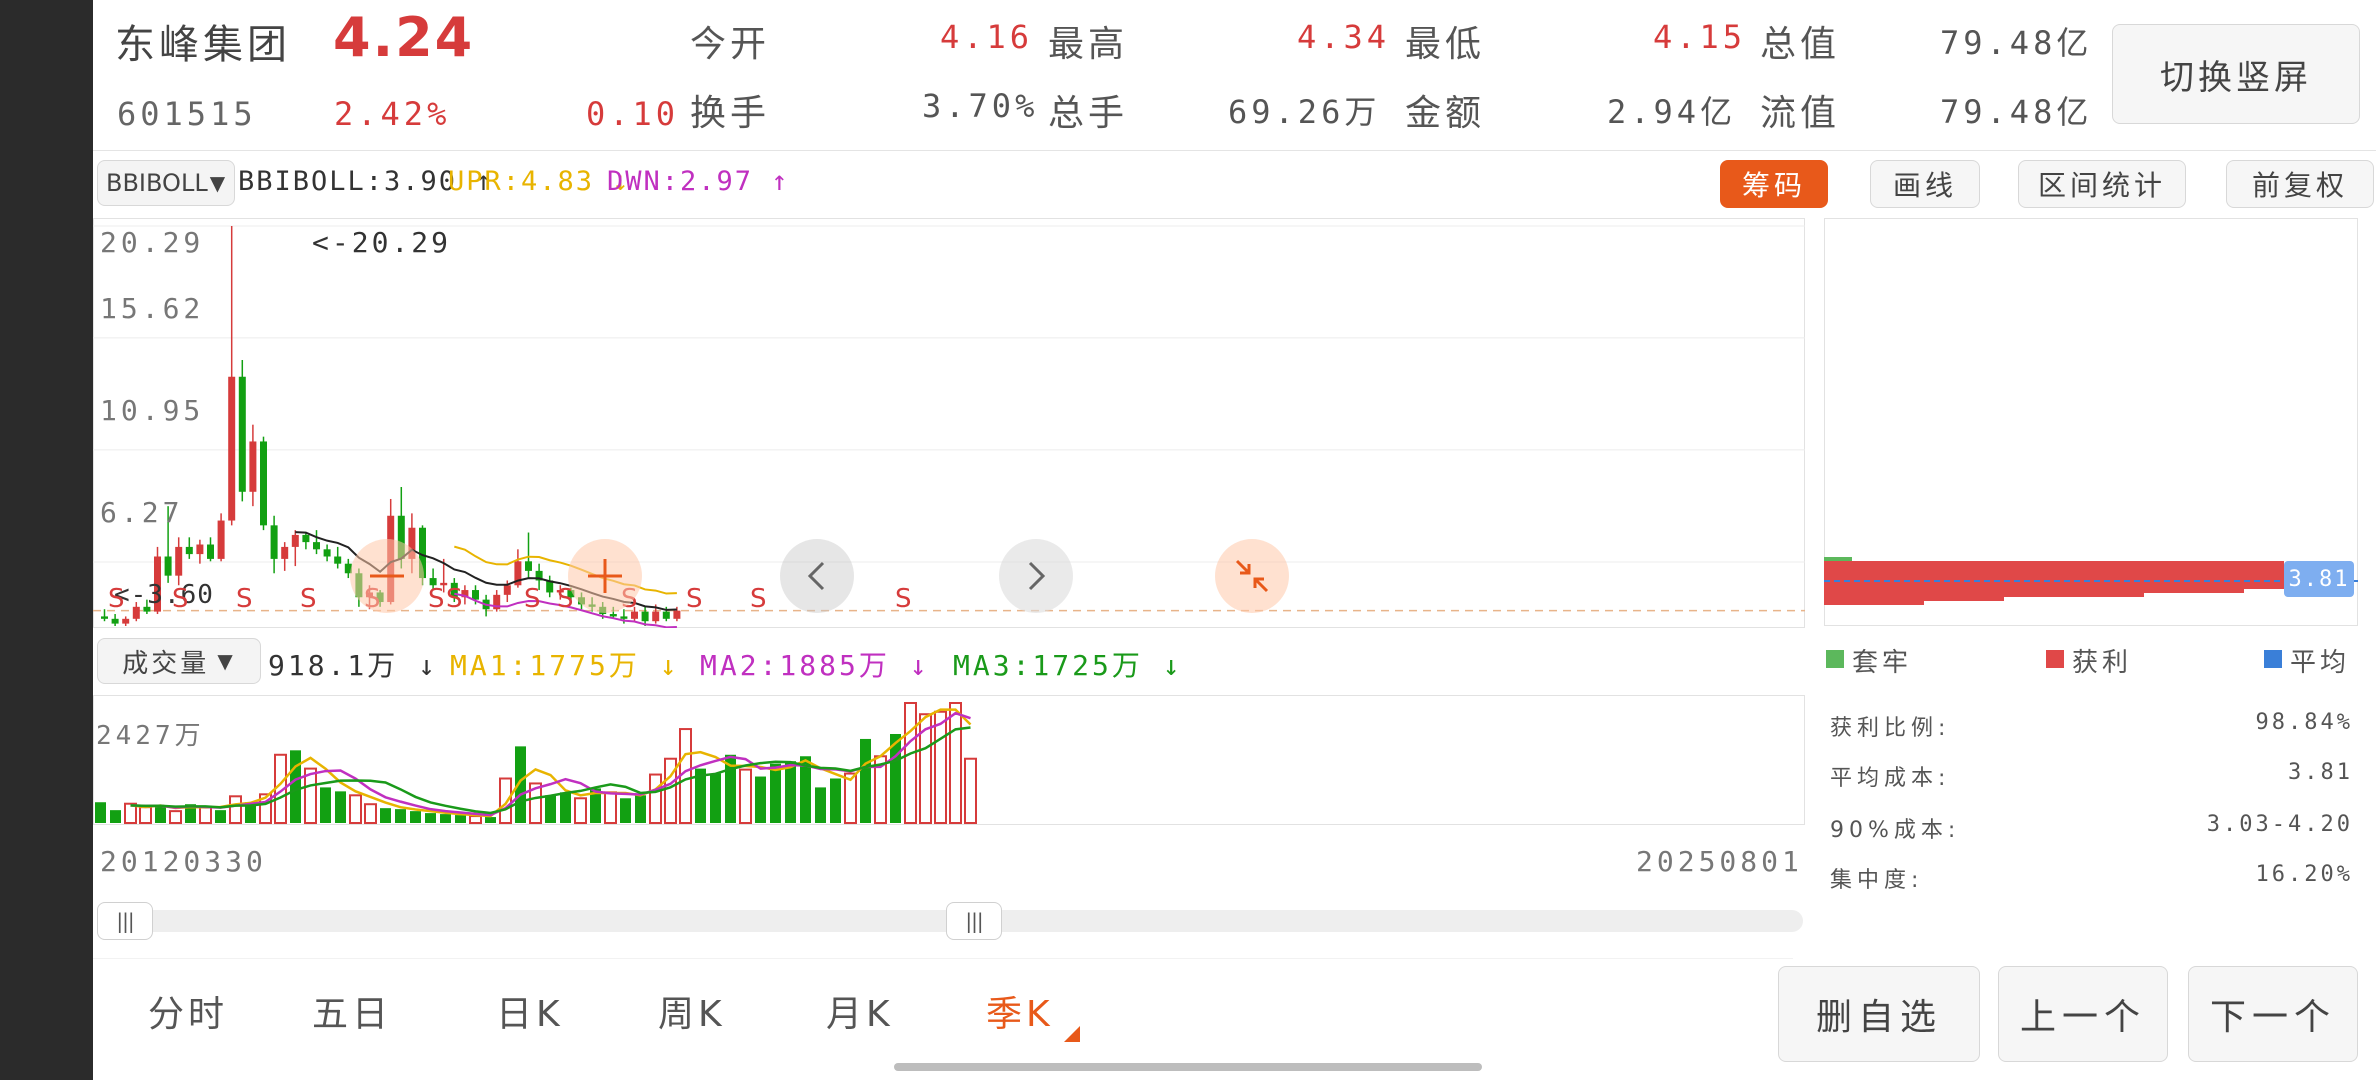 Image resolution: width=2376 pixels, height=1080 pixels. I want to click on tab-intraday: 分时, so click(188, 1011).